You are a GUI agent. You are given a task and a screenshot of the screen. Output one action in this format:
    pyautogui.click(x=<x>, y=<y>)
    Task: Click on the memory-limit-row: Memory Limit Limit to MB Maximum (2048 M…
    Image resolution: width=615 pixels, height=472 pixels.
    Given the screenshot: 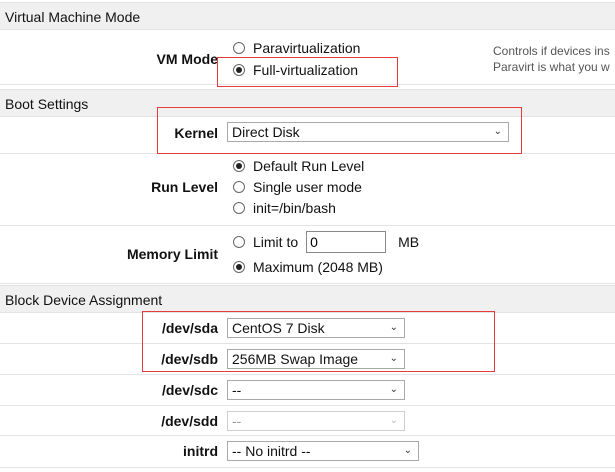 What is the action you would take?
    pyautogui.click(x=307, y=255)
    